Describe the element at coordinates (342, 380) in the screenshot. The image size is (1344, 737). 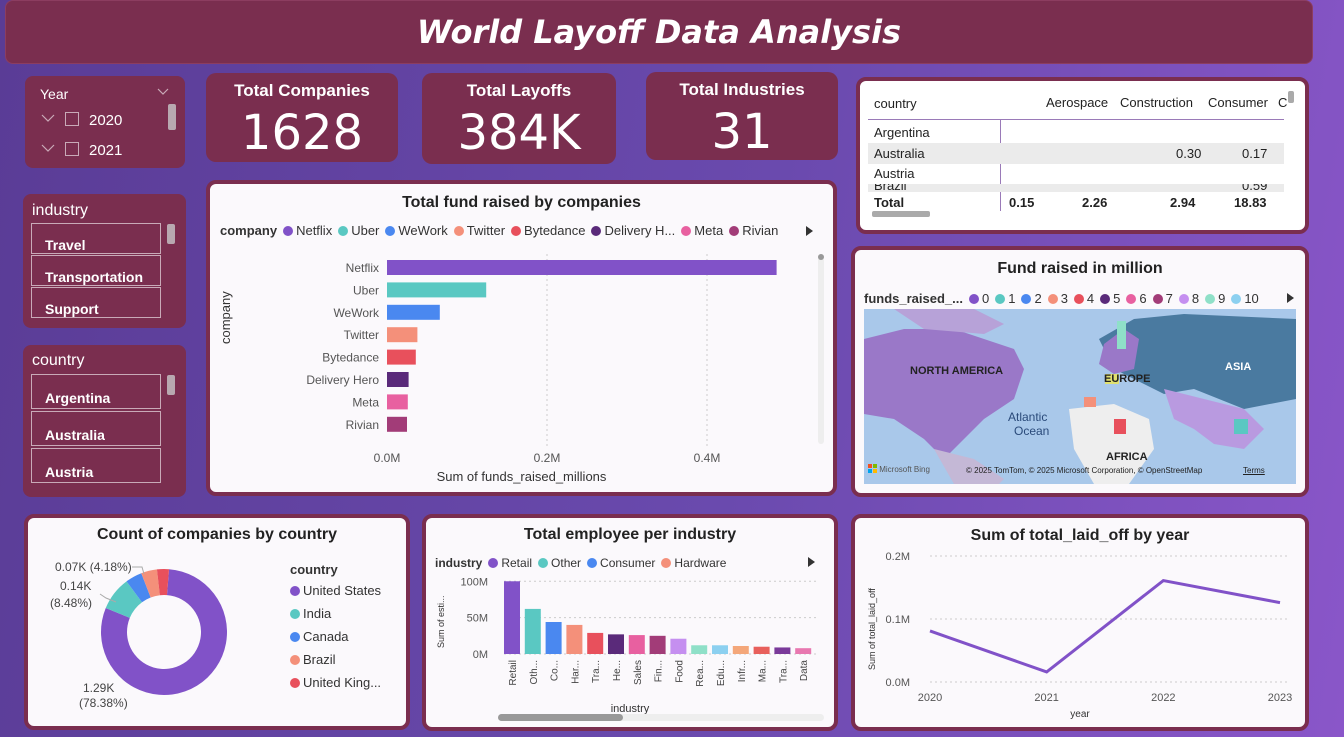
I see `y-tick-label: Delivery Hero` at that location.